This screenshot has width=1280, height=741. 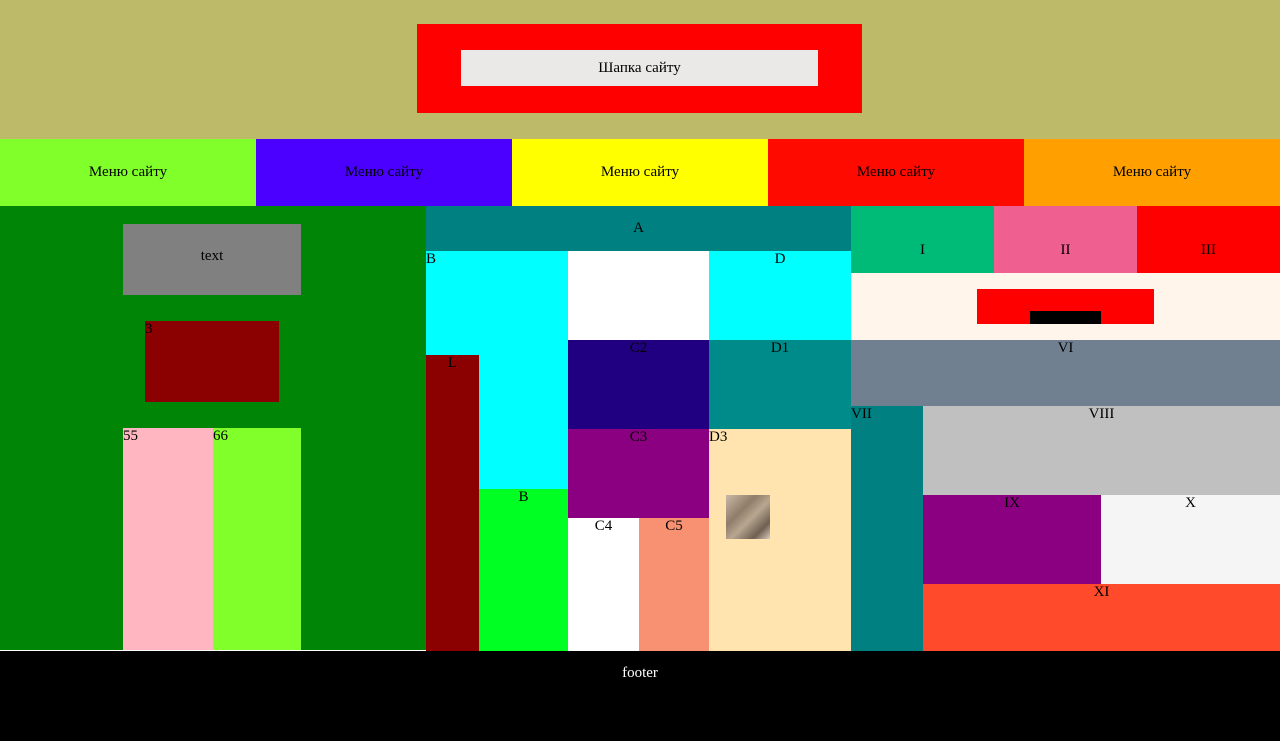 What do you see at coordinates (887, 528) in the screenshot?
I see `block-vii: VII` at bounding box center [887, 528].